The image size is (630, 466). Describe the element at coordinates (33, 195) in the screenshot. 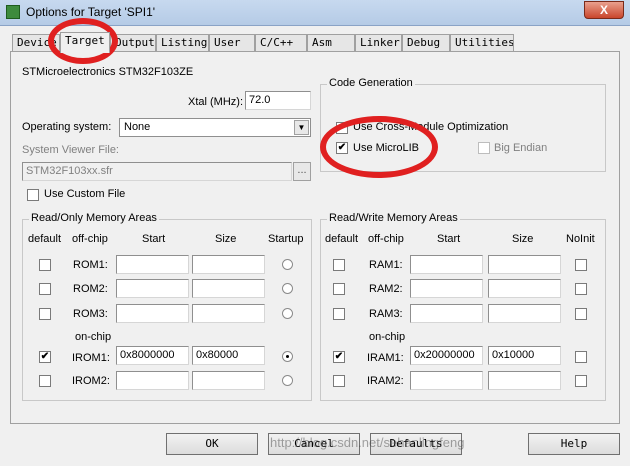

I see `custom-file-checkbox` at that location.